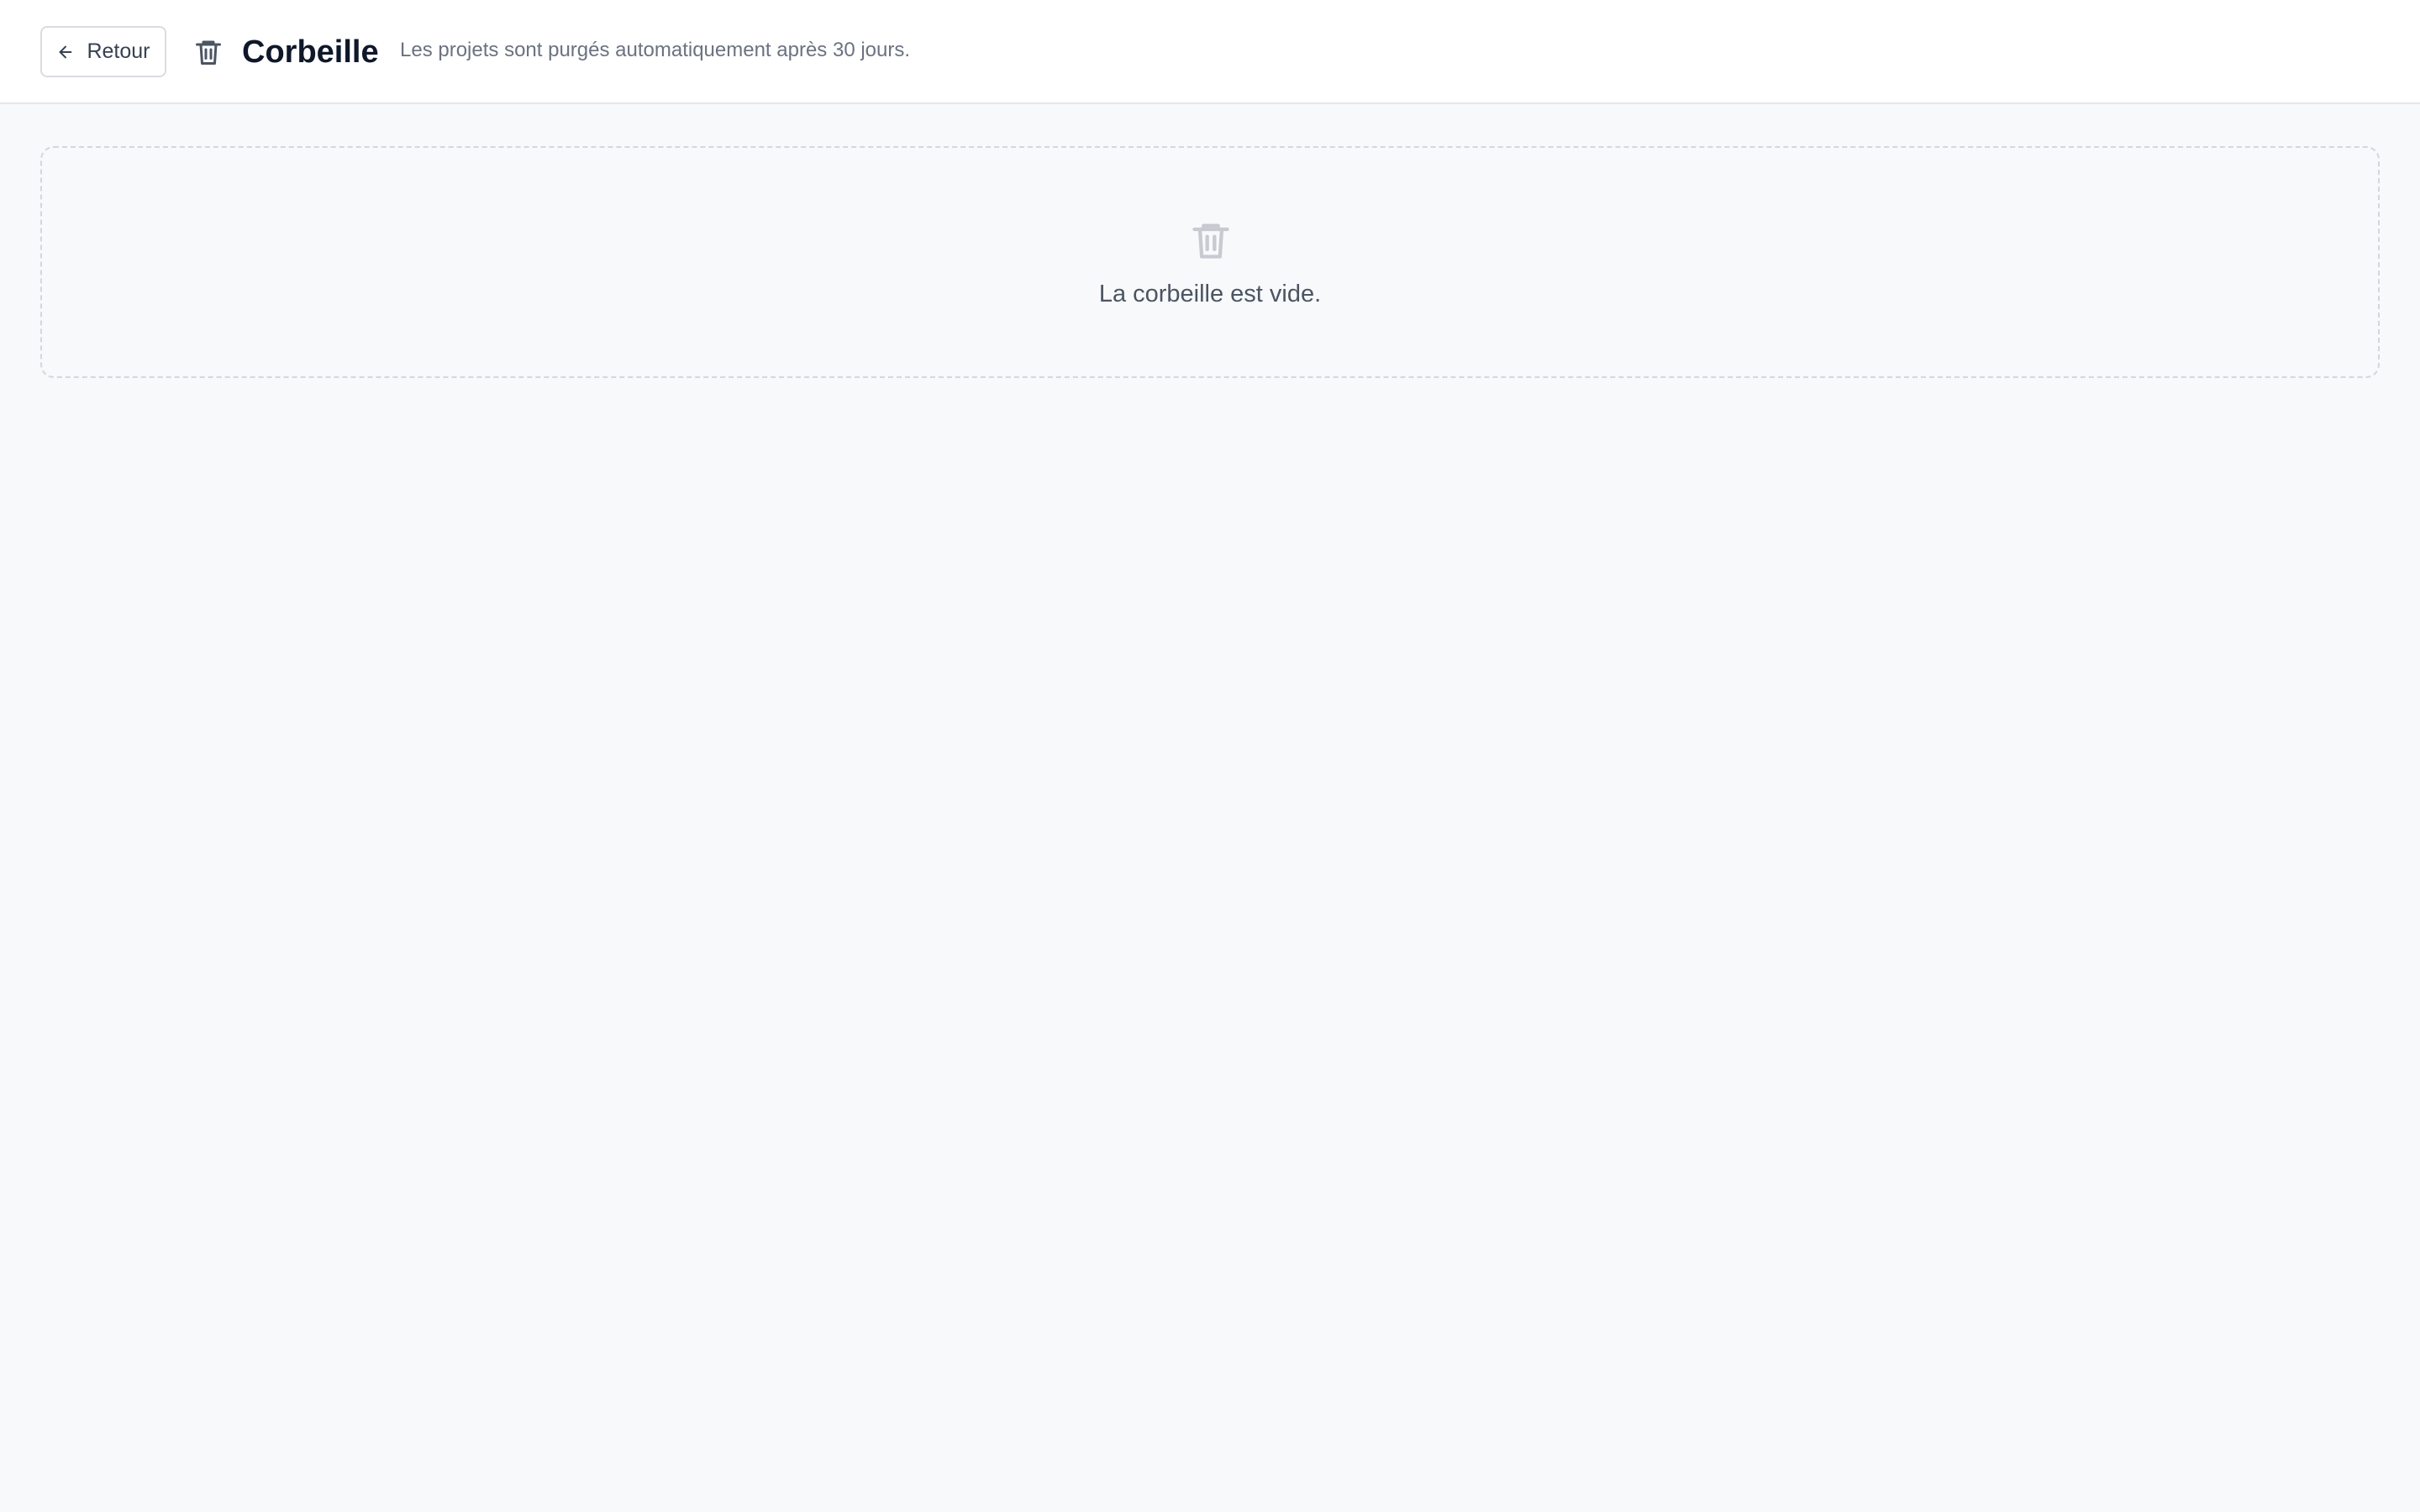 This screenshot has height=1512, width=2420. What do you see at coordinates (310, 52) in the screenshot?
I see `page-title: Corbeille` at bounding box center [310, 52].